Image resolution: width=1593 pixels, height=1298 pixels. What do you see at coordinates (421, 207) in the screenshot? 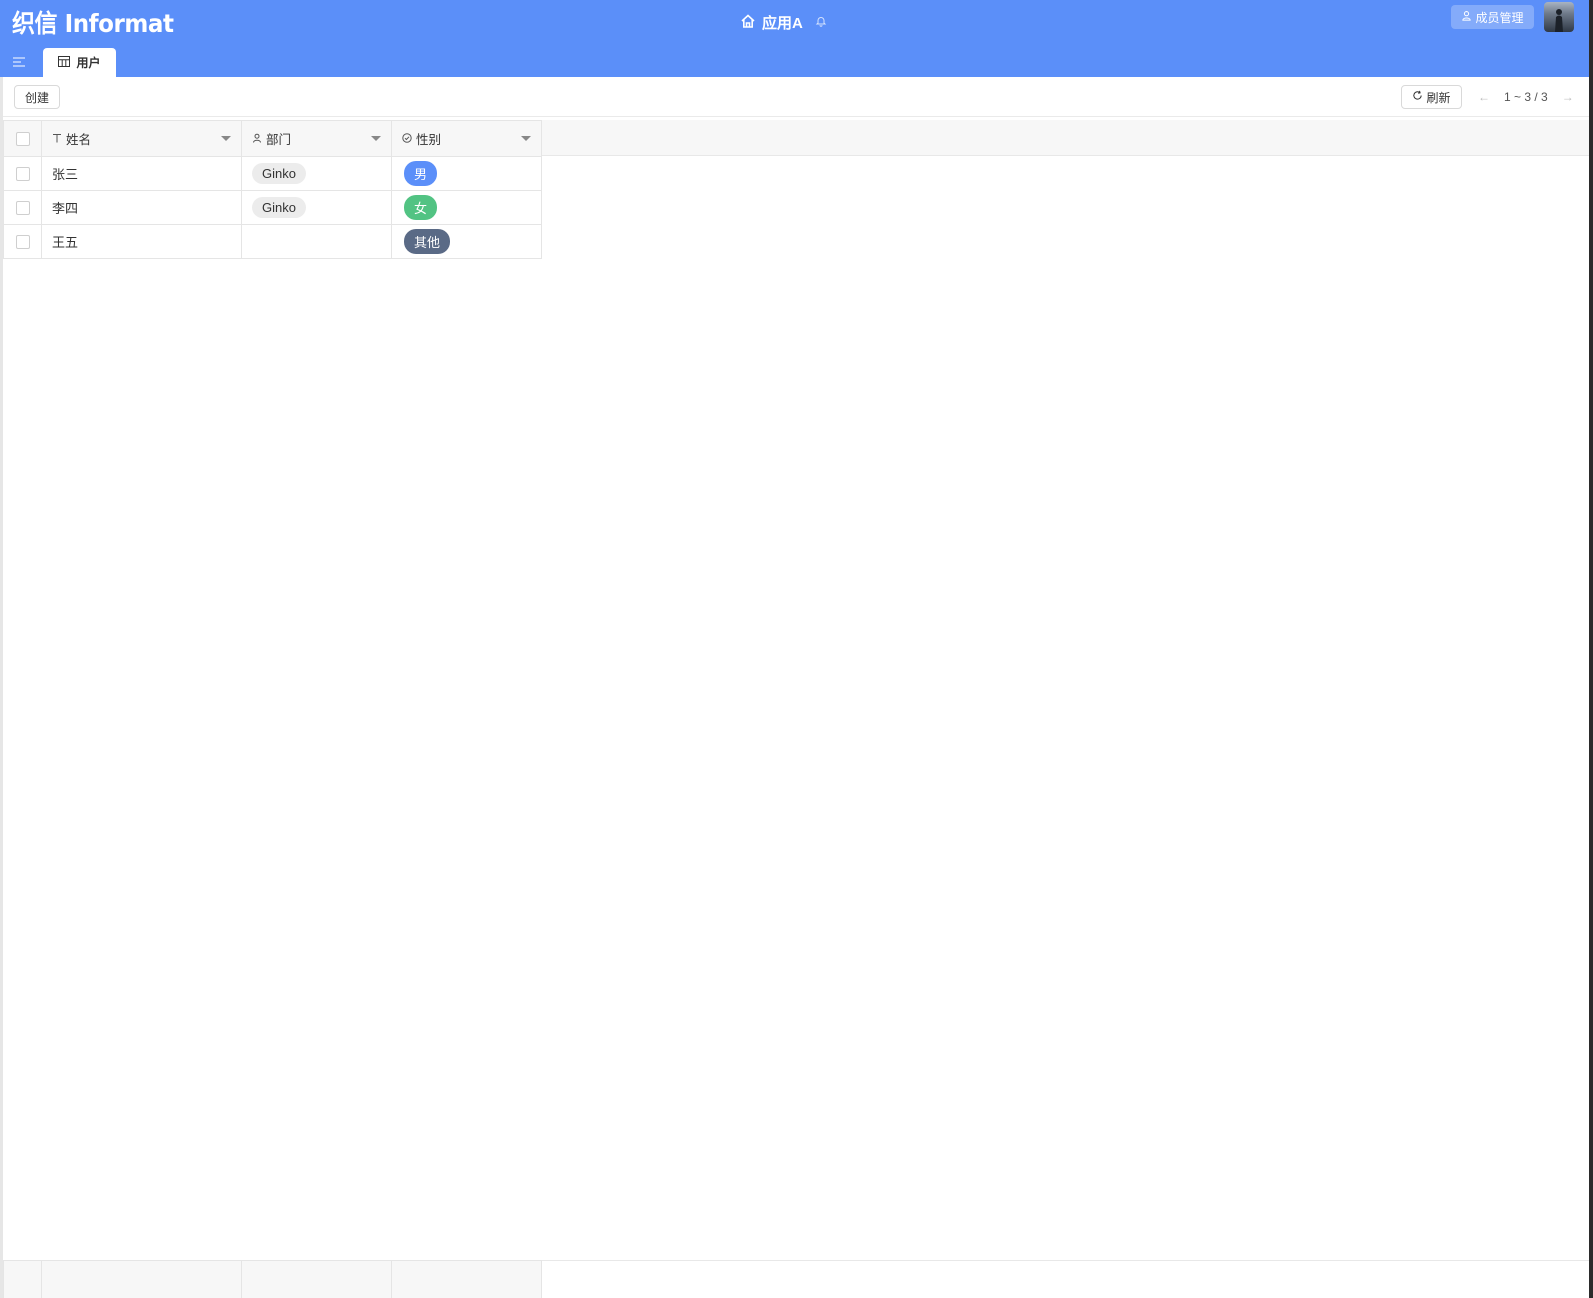
I see `gender-tag: 女` at bounding box center [421, 207].